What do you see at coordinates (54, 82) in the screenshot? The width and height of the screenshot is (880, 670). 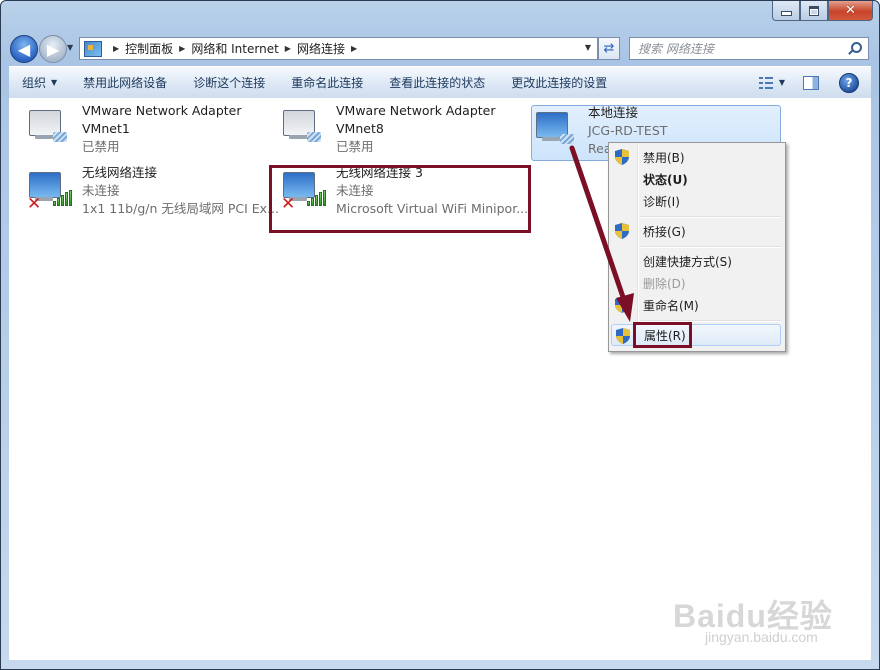 I see `chevron-down-icon: ▼` at bounding box center [54, 82].